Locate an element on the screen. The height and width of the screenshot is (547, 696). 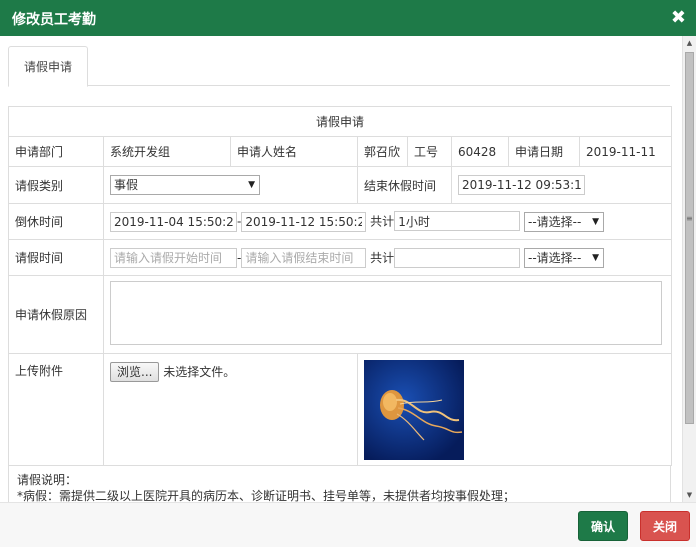
vertical-scrollbar: ▲ ≡ ▼ is located at coordinates (689, 269).